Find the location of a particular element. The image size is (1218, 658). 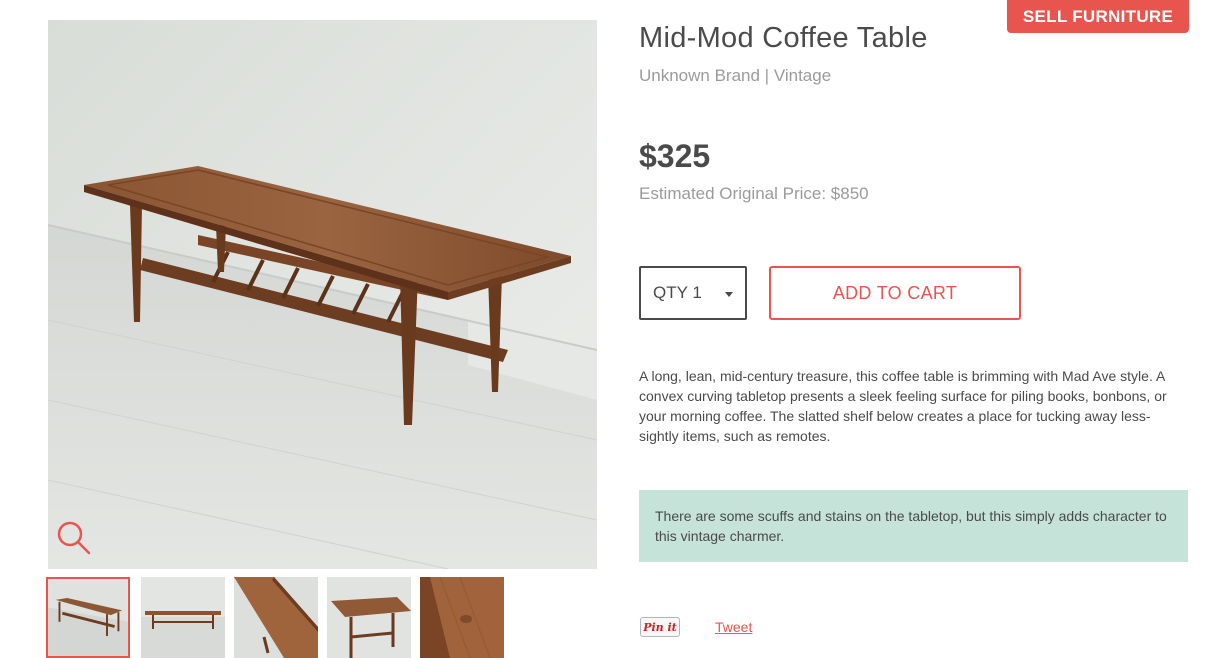

caret-down-icon is located at coordinates (729, 294).